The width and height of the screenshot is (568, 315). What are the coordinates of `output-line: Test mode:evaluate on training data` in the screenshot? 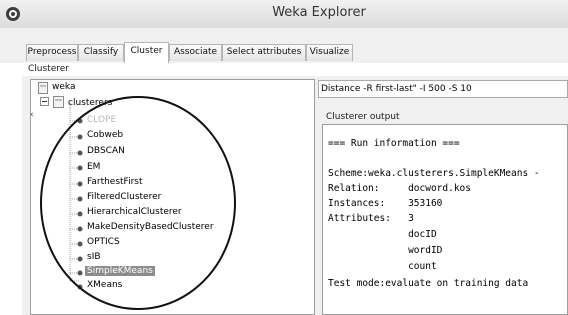 It's located at (428, 283).